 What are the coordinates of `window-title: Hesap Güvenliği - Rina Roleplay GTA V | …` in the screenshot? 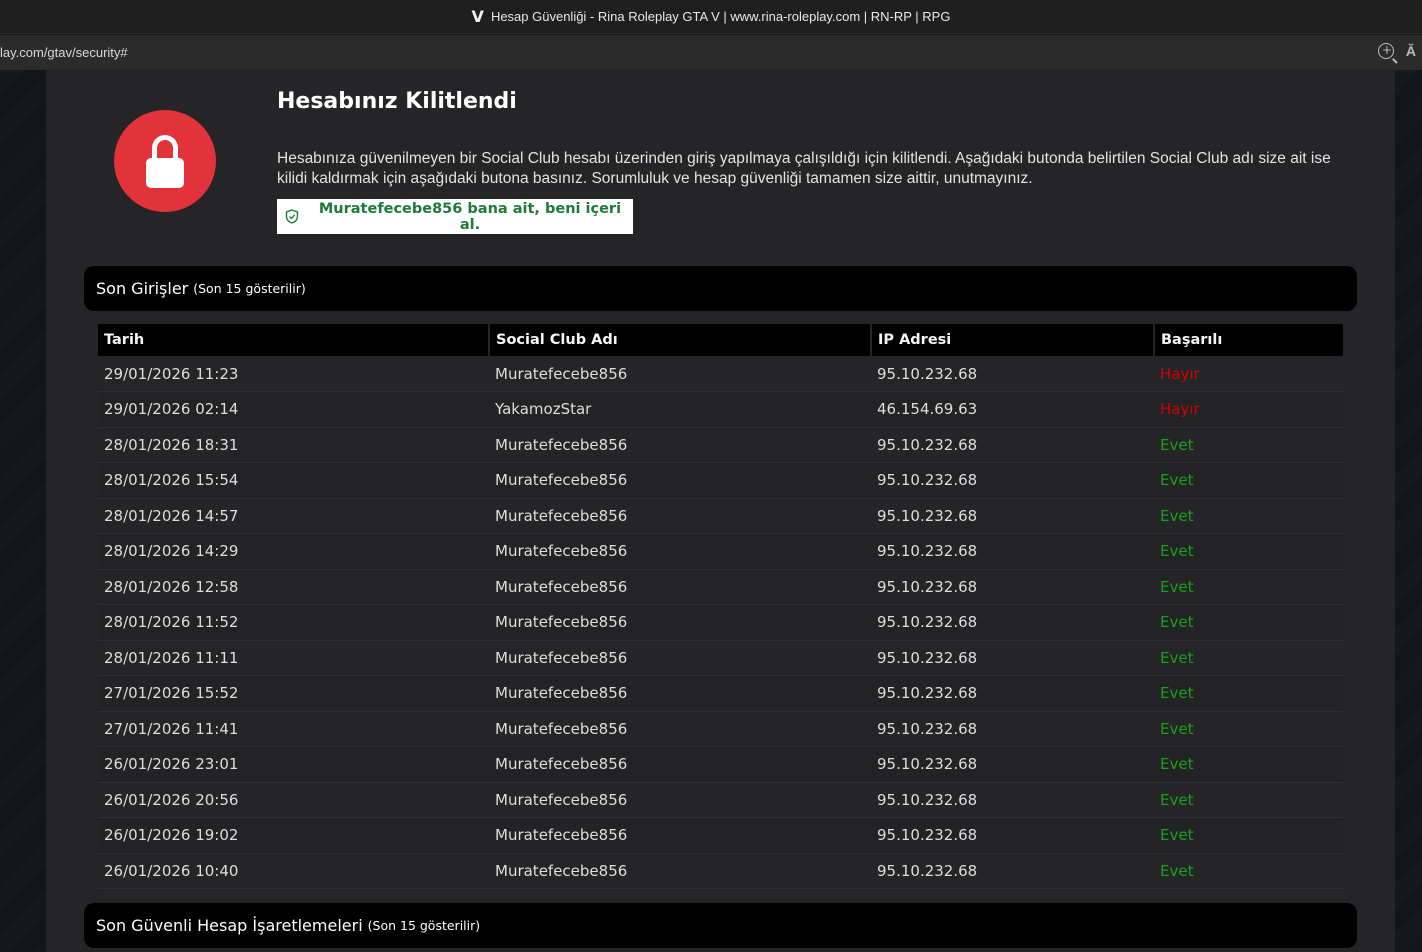 It's located at (720, 16).